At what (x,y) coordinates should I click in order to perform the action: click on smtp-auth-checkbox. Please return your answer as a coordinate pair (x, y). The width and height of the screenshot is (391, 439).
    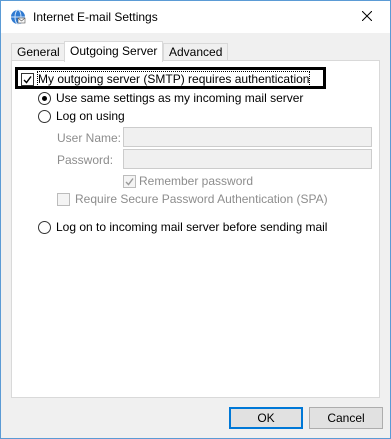
    Looking at the image, I should click on (27, 79).